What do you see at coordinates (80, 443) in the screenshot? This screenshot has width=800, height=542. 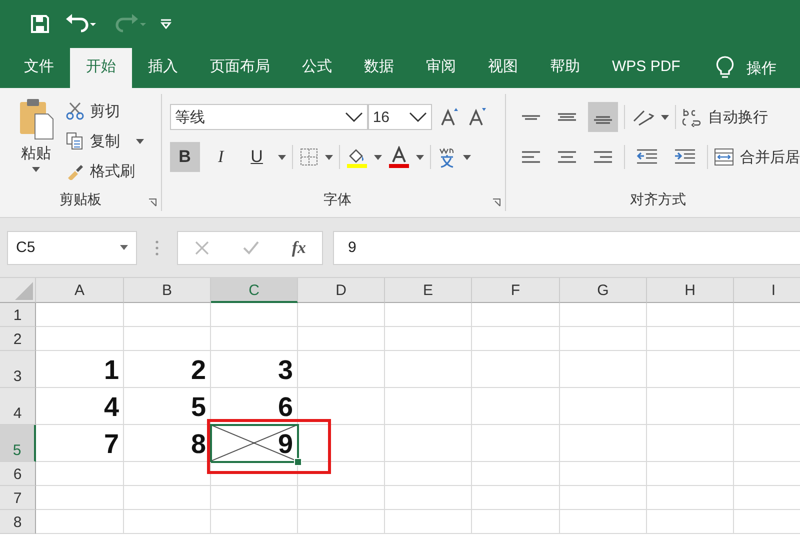 I see `cell-value: 7` at bounding box center [80, 443].